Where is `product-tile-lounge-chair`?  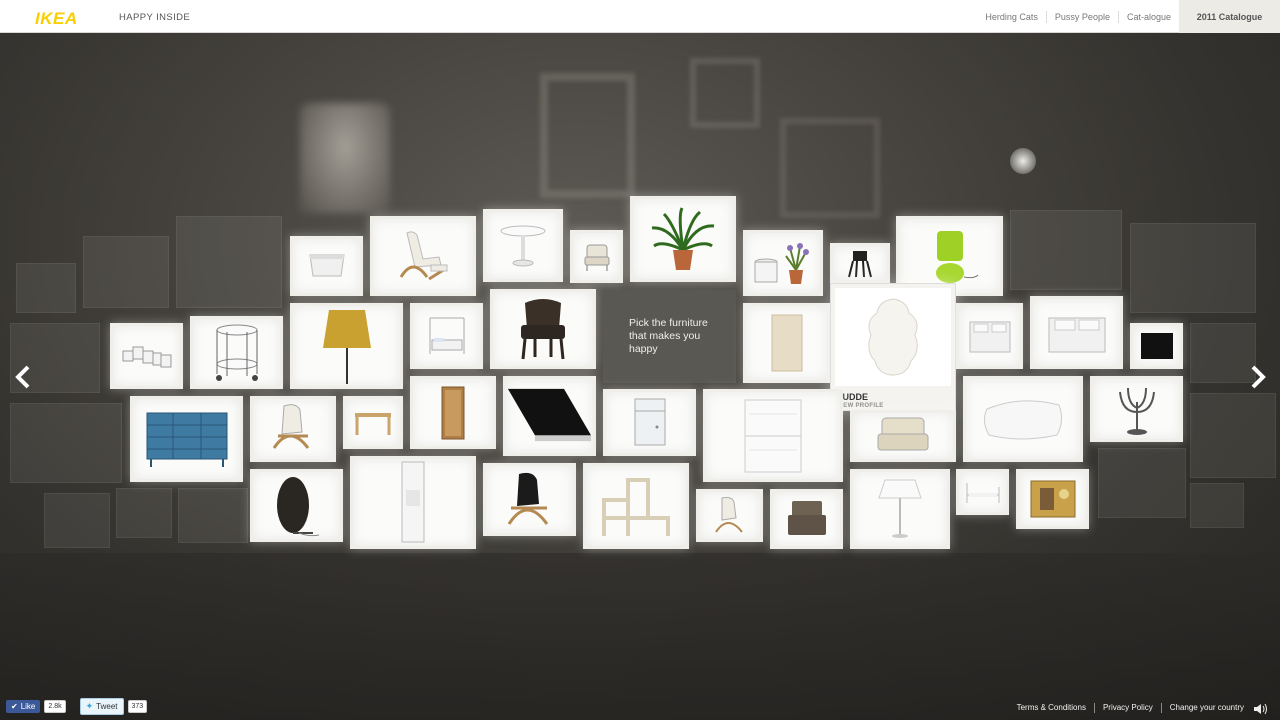
product-tile-lounge-chair is located at coordinates (423, 256).